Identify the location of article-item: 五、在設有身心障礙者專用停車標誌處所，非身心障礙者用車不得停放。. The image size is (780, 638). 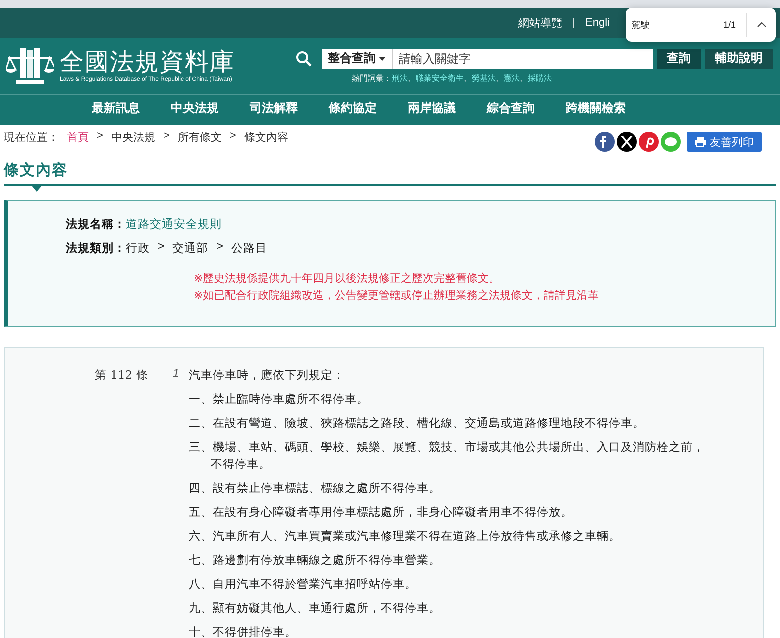
(381, 513).